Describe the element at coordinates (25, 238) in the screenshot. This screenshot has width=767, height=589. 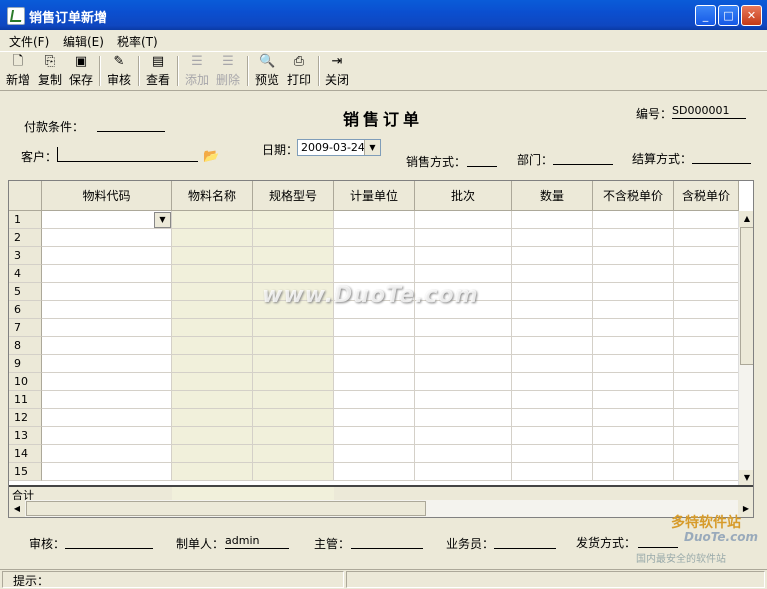
I see `row-header: 2` at that location.